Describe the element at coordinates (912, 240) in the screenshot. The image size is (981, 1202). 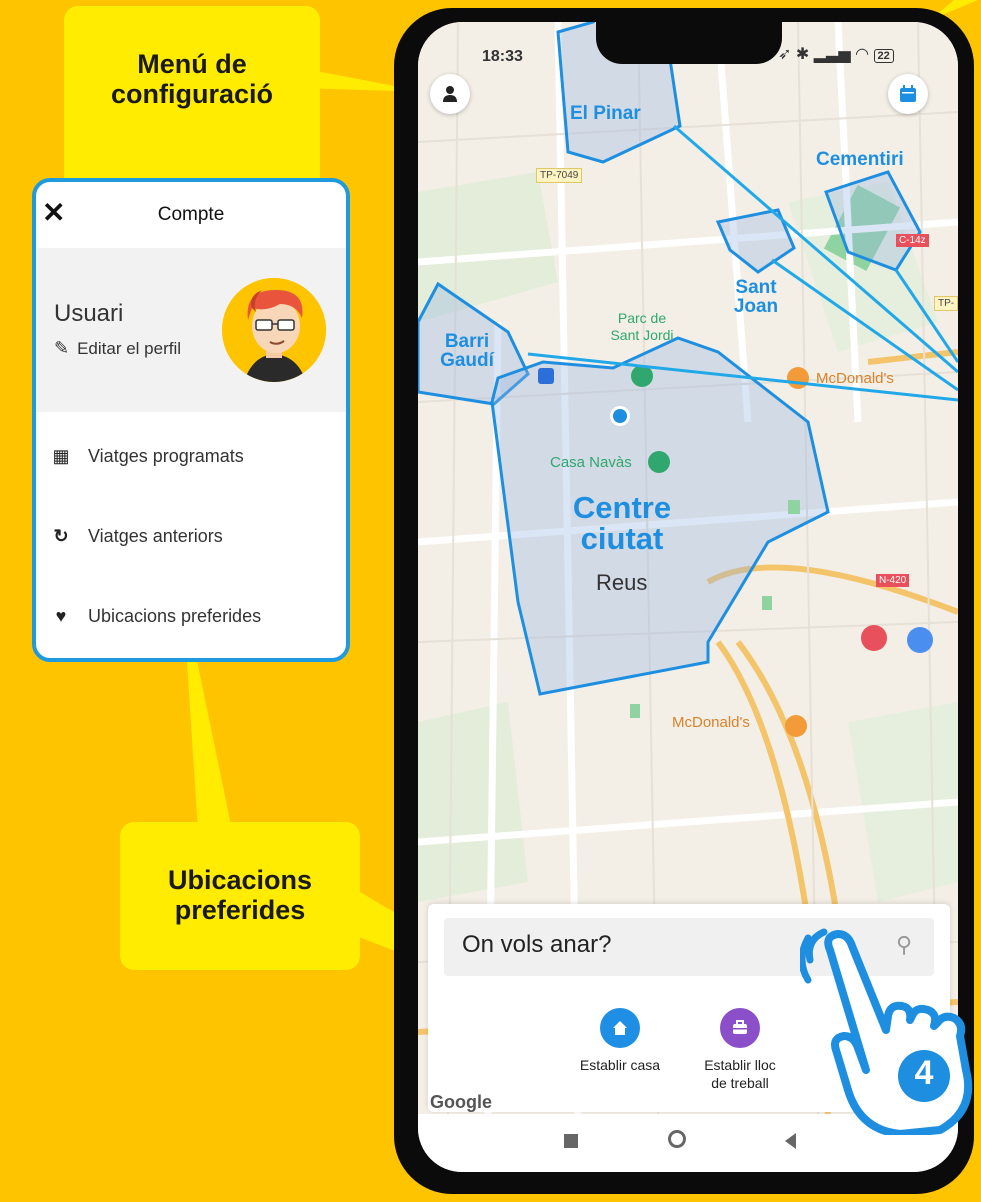
I see `road-label-c14z: C-14z` at that location.